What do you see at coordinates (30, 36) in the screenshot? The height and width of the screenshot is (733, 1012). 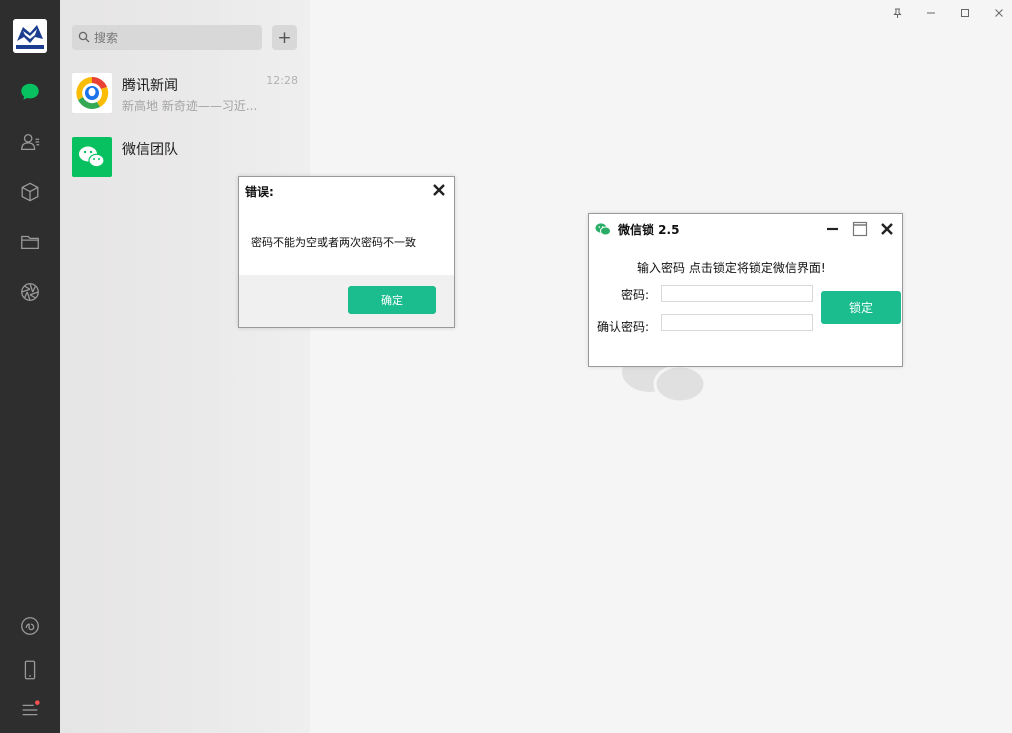 I see `avatar` at bounding box center [30, 36].